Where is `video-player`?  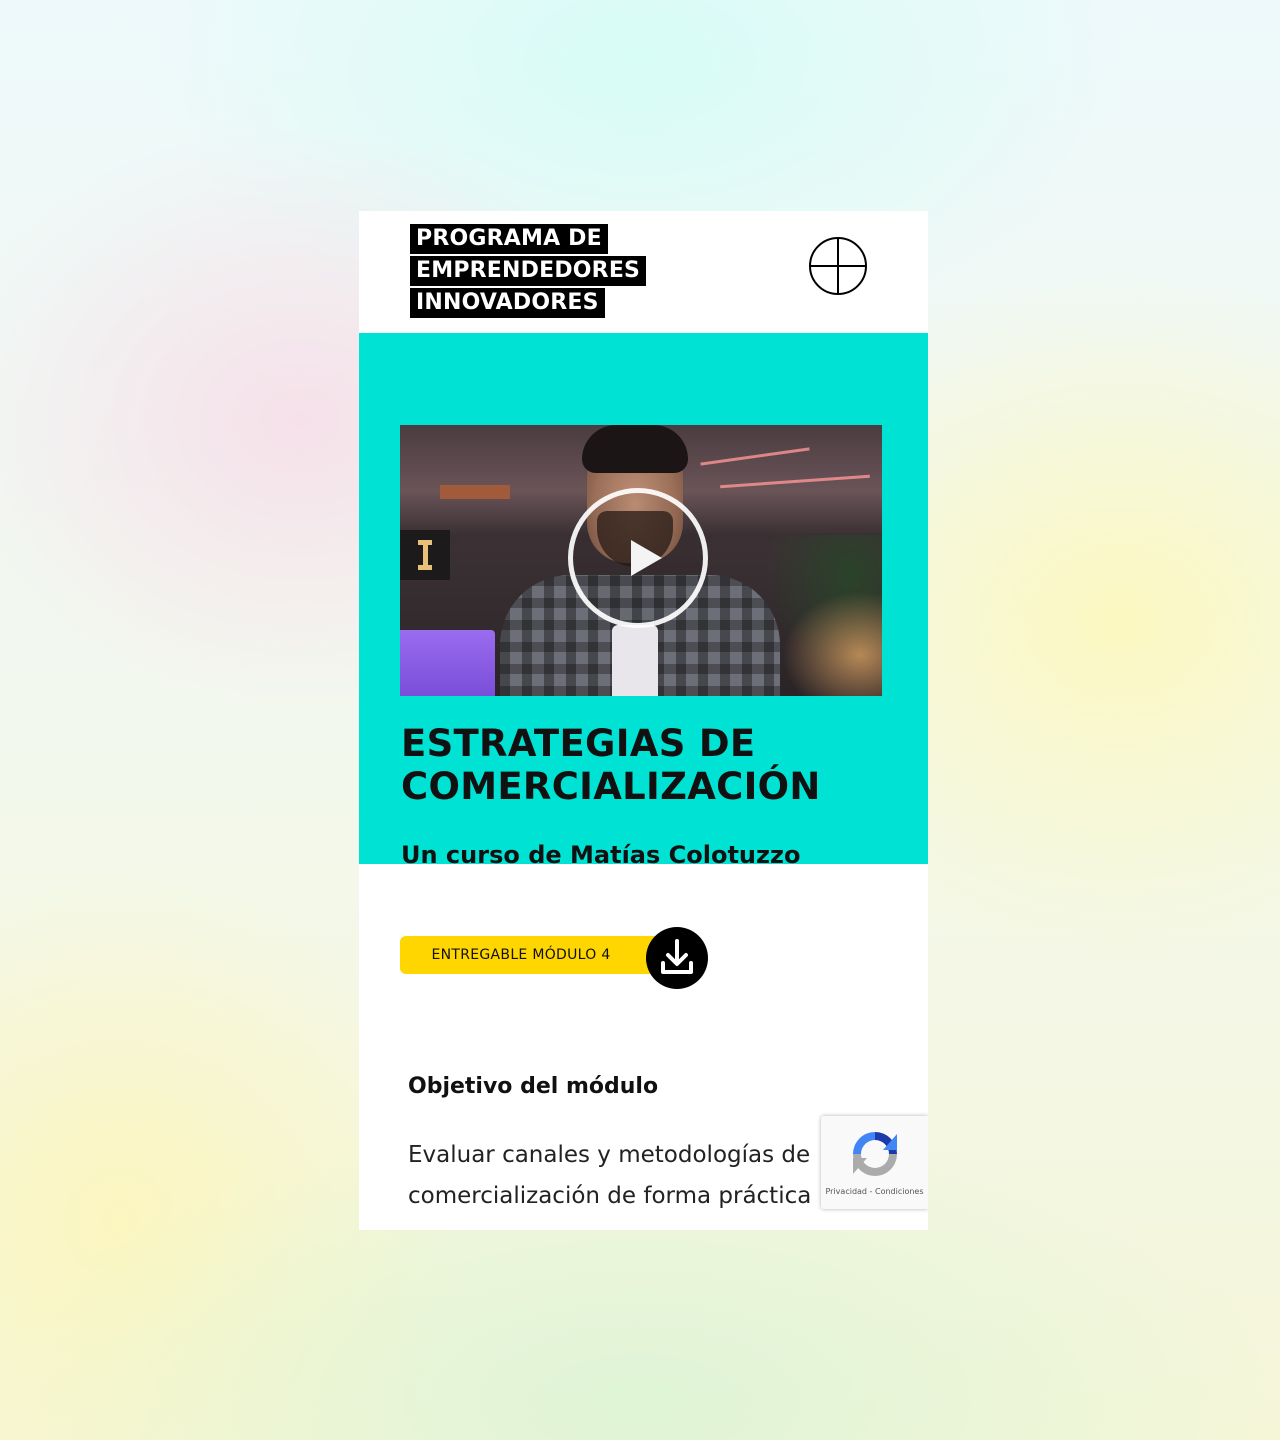
video-player is located at coordinates (641, 560).